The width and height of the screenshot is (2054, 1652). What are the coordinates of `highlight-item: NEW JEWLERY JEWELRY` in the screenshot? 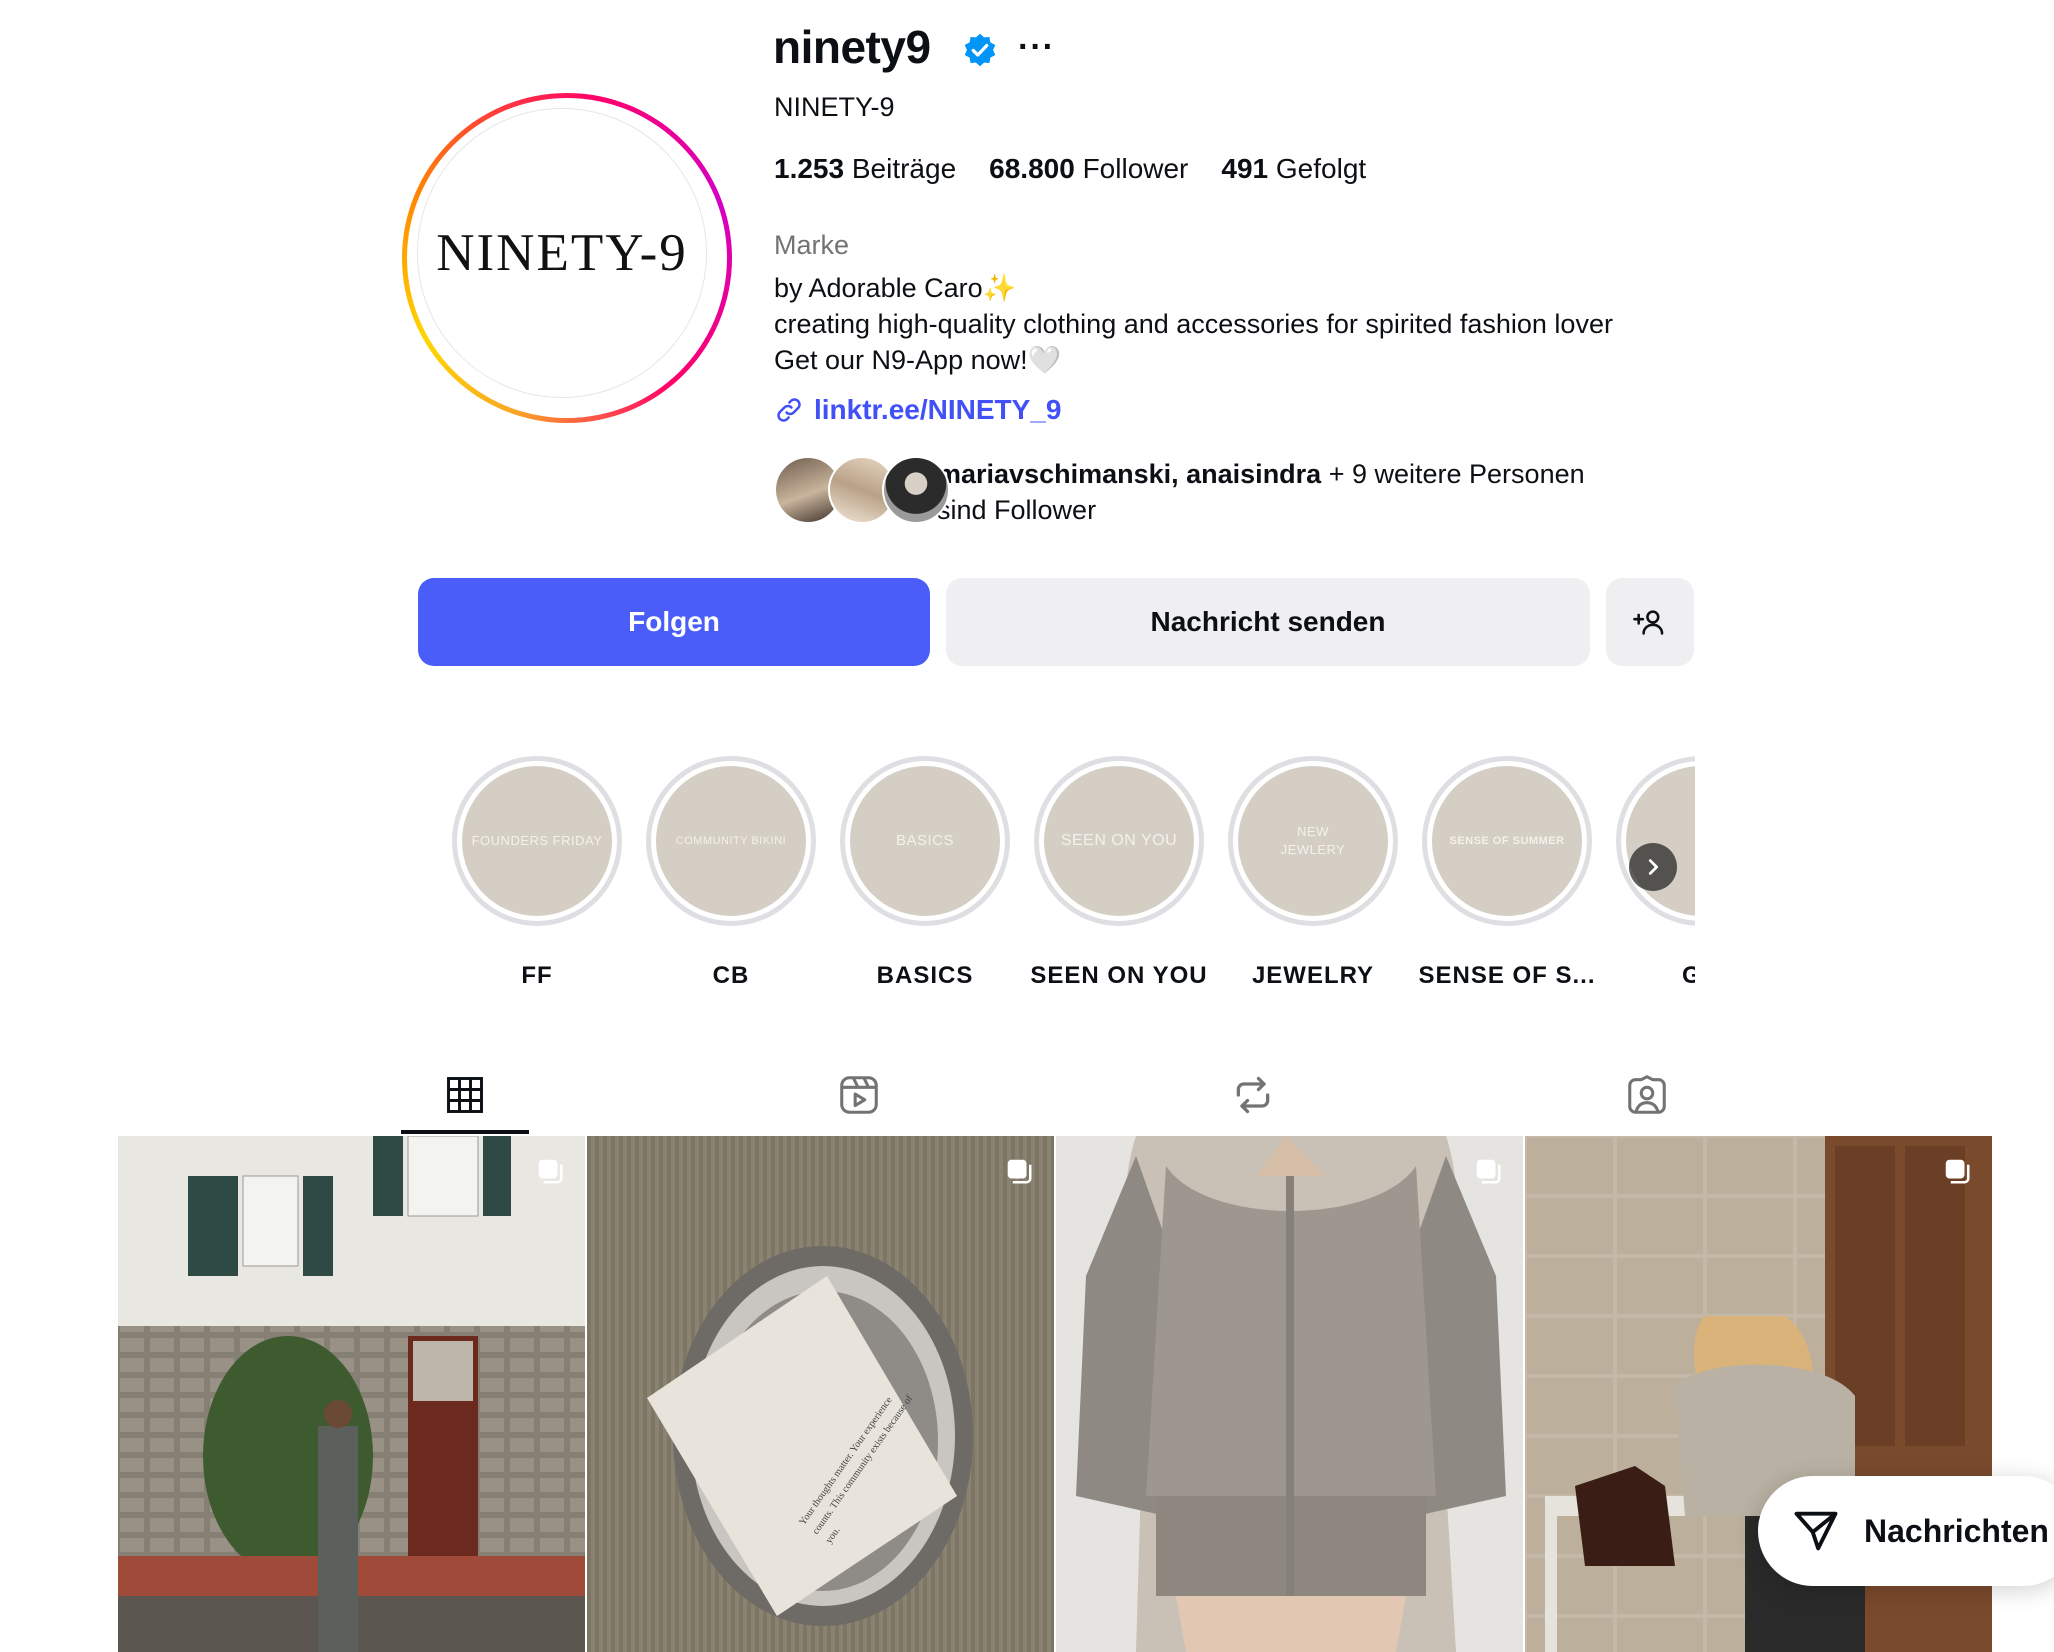 It's located at (1313, 873).